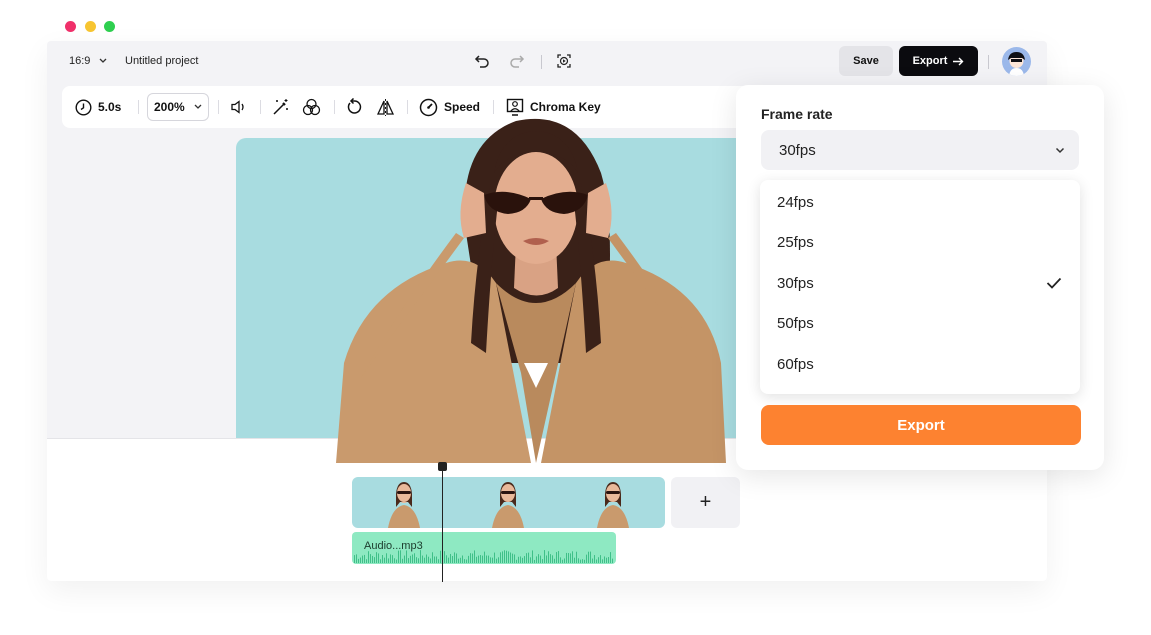  Describe the element at coordinates (547, 62) in the screenshot. I see `top-bar: 16:9 Untitled project Save Export` at that location.